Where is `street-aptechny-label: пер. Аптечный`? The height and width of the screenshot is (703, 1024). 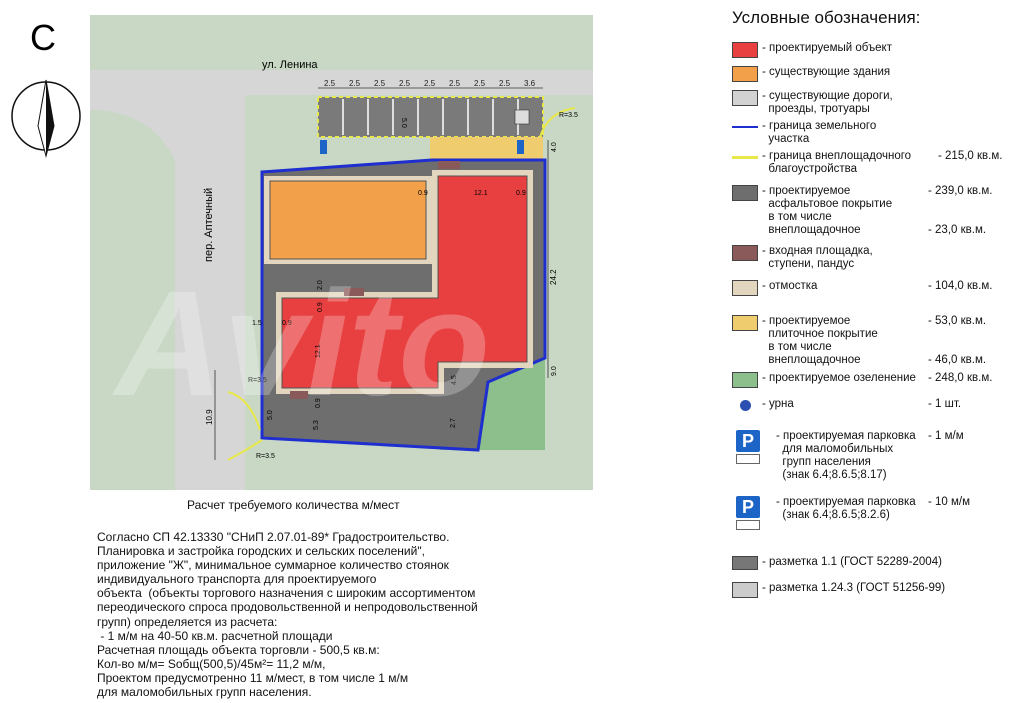
street-aptechny-label: пер. Аптечный is located at coordinates (209, 225).